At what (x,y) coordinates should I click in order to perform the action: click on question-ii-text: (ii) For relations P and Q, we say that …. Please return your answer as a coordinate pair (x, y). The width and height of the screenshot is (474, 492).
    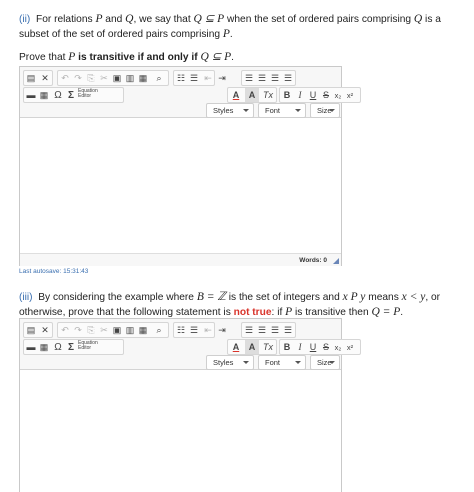
    Looking at the image, I should click on (230, 26).